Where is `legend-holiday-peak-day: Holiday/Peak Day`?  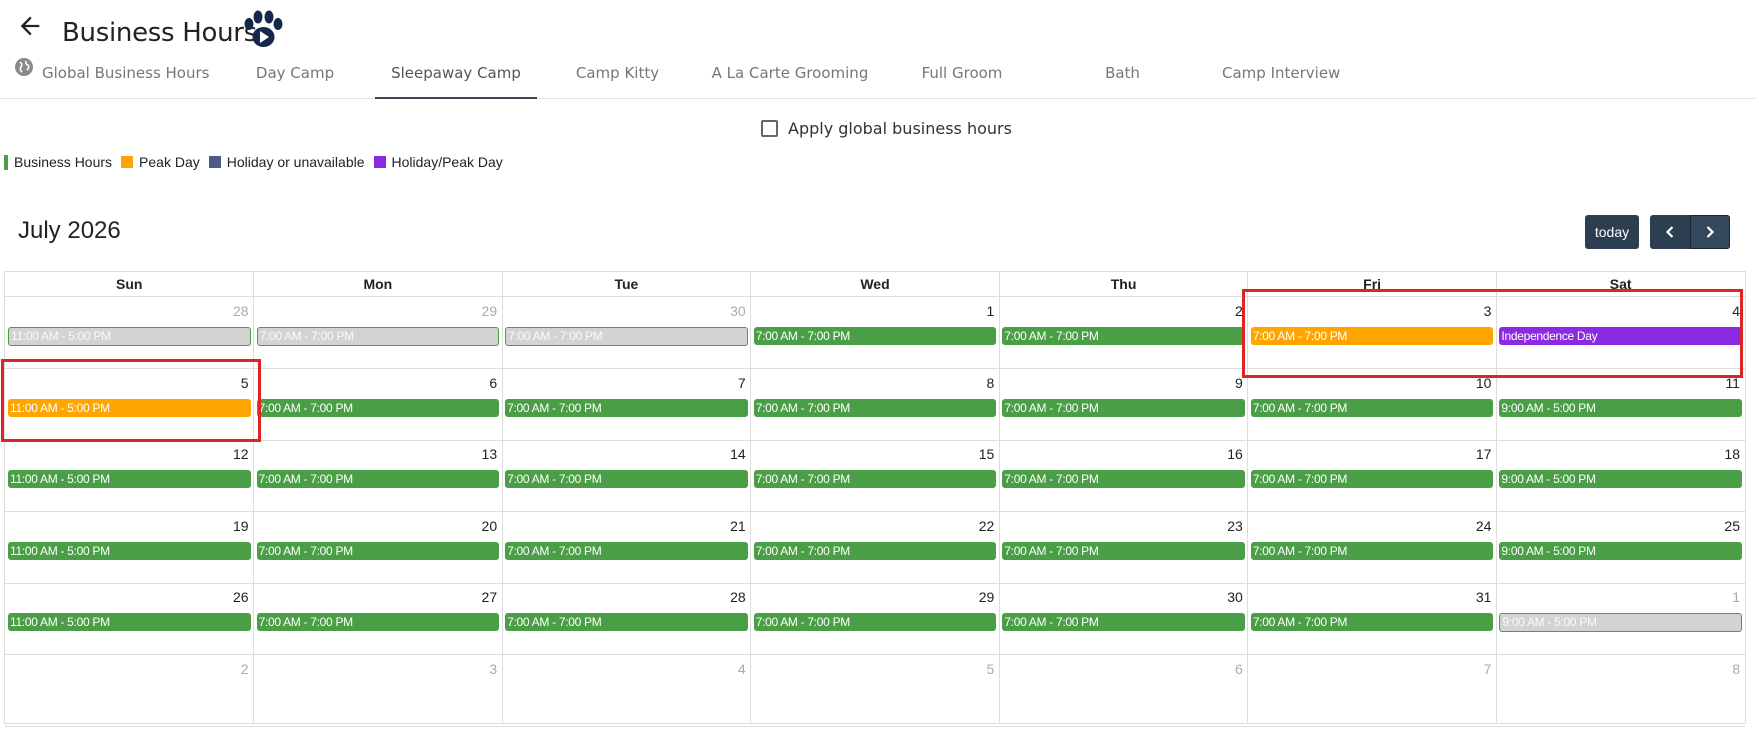
legend-holiday-peak-day: Holiday/Peak Day is located at coordinates (438, 162).